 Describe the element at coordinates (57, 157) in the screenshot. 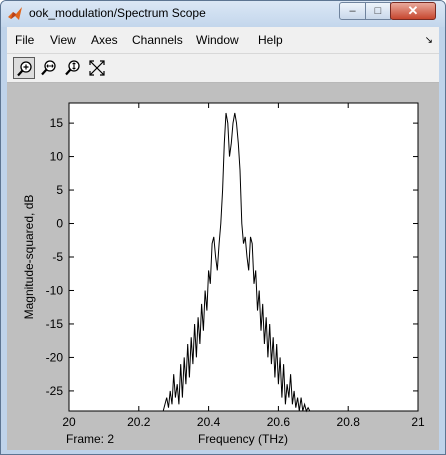

I see `y-tick-label: 10` at that location.